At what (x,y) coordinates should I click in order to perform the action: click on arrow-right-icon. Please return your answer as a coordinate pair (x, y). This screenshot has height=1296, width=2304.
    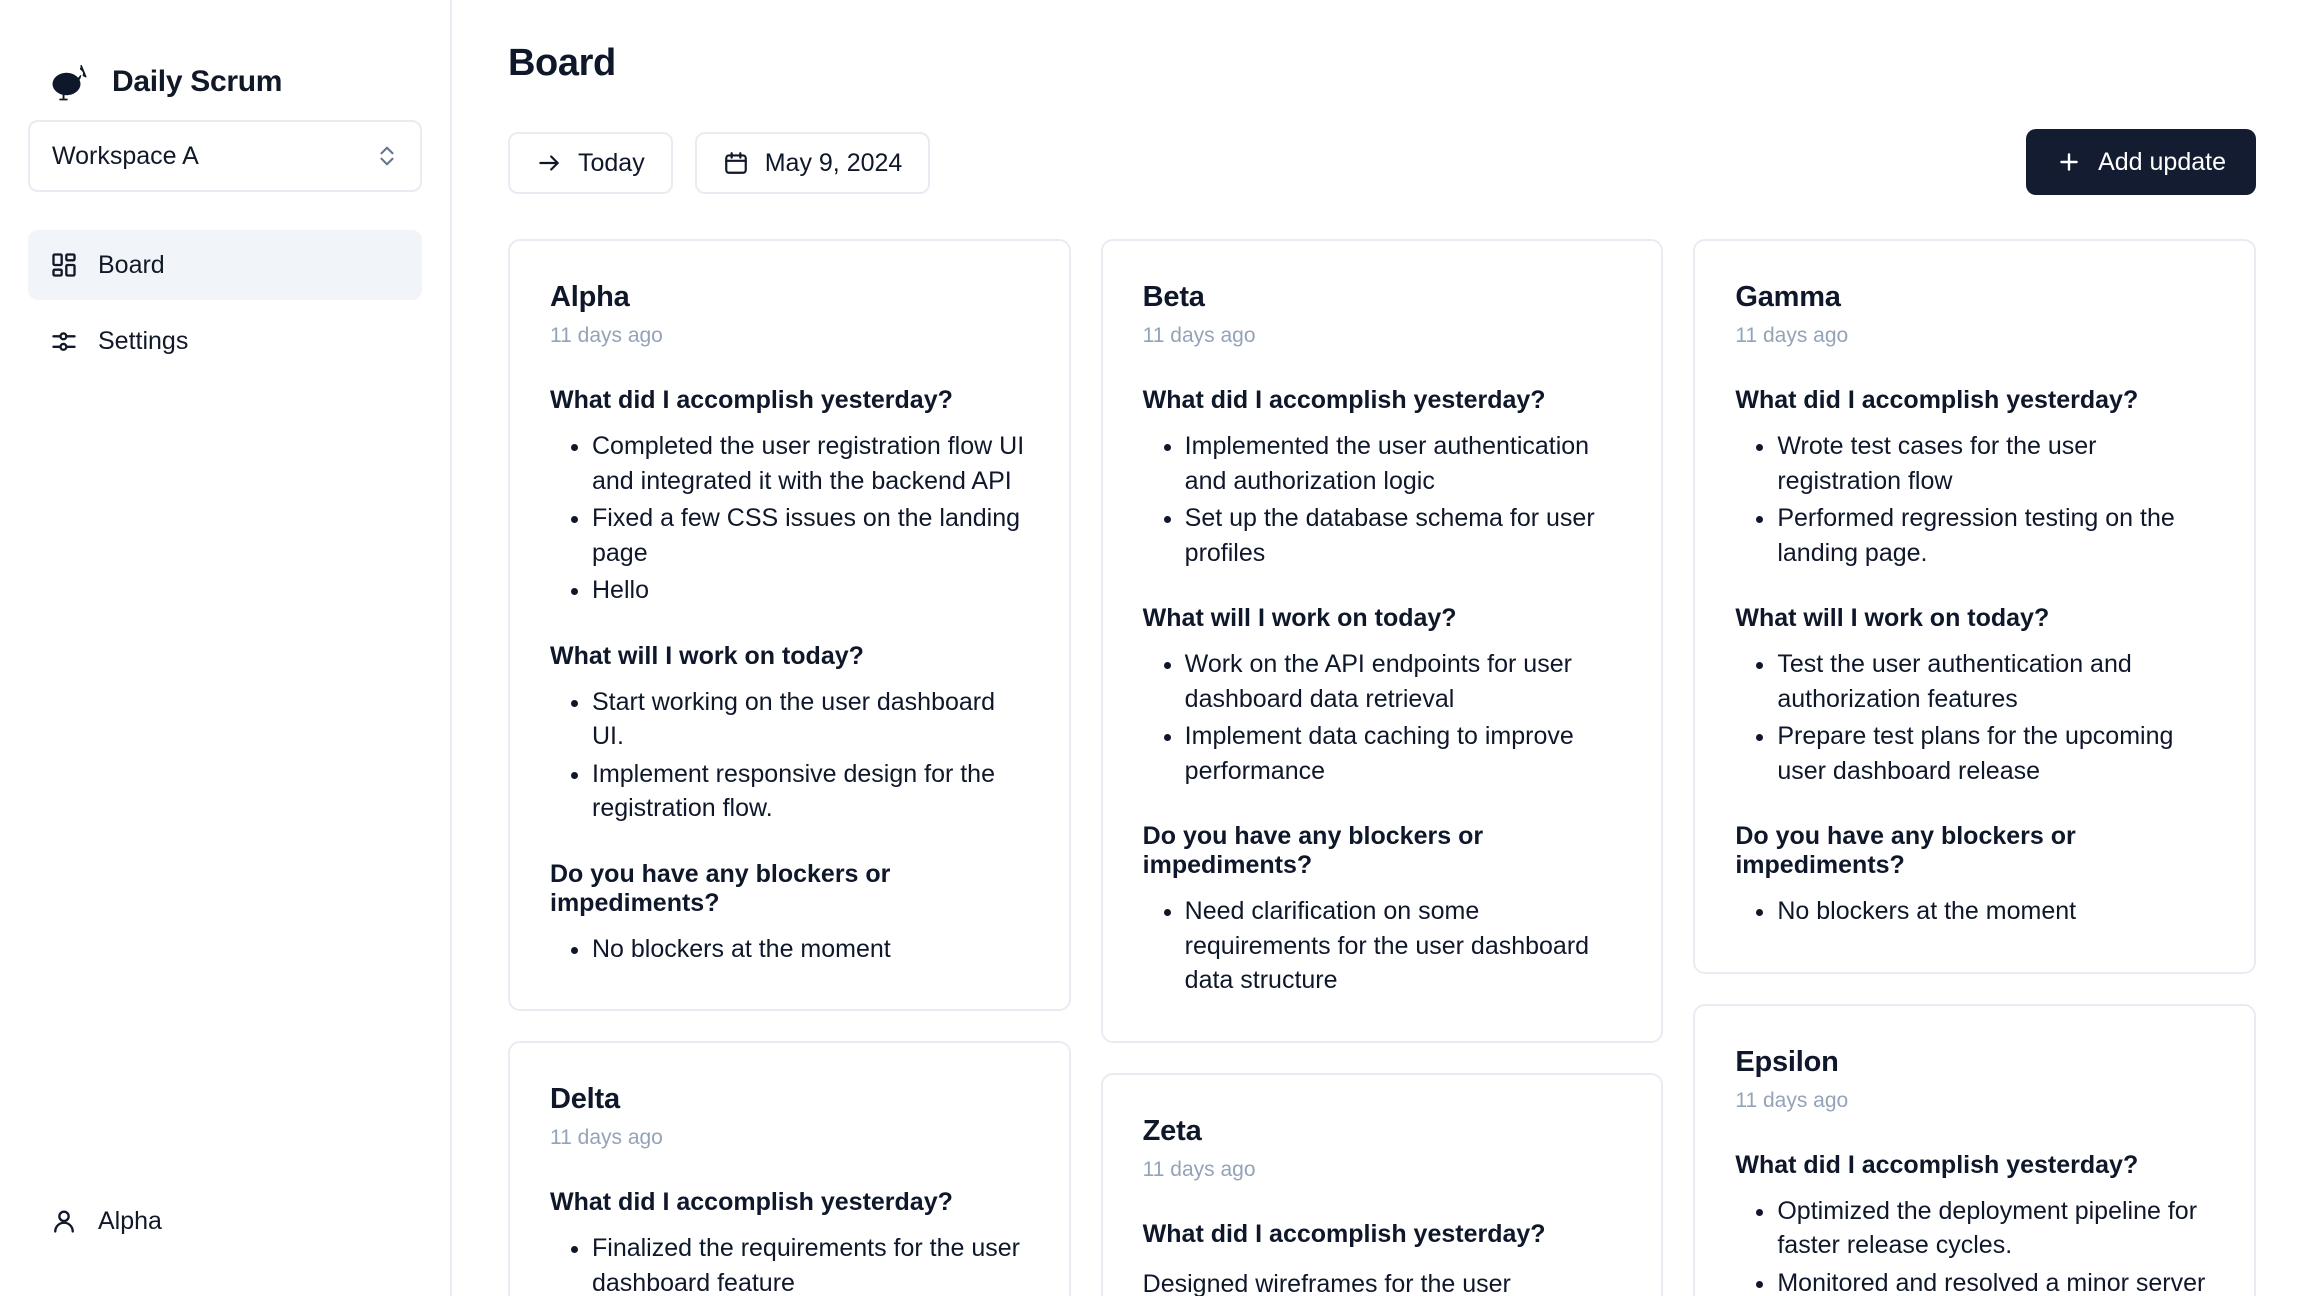
    Looking at the image, I should click on (549, 163).